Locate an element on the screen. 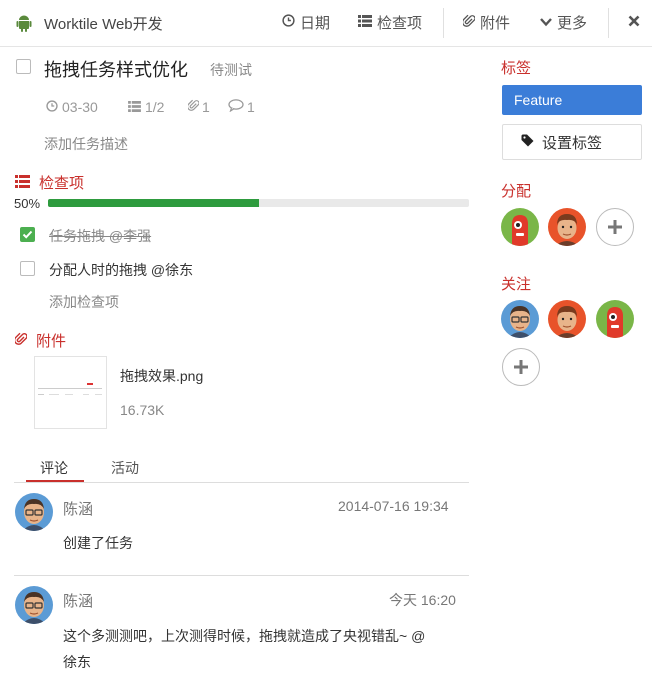 The height and width of the screenshot is (685, 652). tags-title: 标签 is located at coordinates (516, 68).